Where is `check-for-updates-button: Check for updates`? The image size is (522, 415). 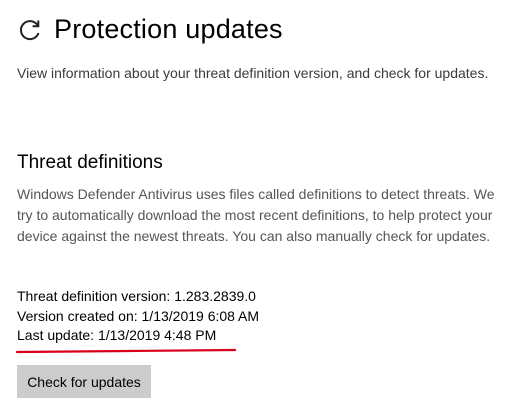
check-for-updates-button: Check for updates is located at coordinates (84, 381).